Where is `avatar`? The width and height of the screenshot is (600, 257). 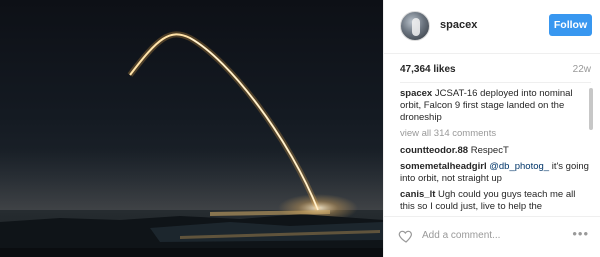
avatar is located at coordinates (415, 26).